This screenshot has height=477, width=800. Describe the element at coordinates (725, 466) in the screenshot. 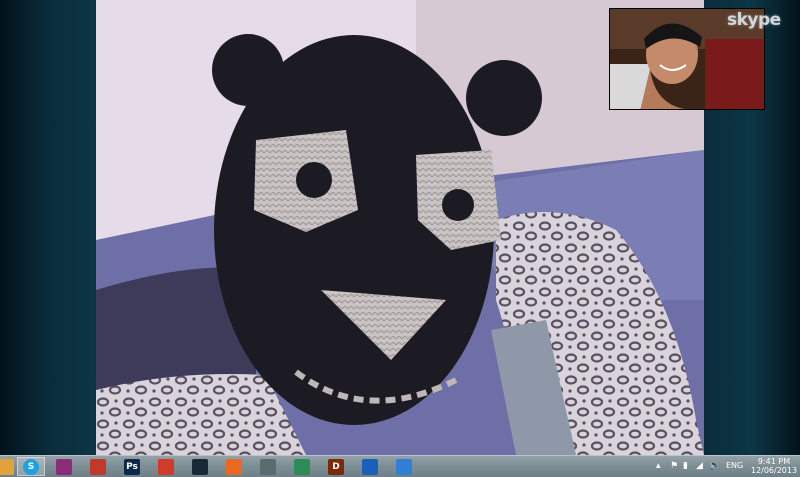

I see `system-tray: ▴ ⚑ ▮ ◢ 🔈 ENG 9:41 PM 12/06/2013` at that location.